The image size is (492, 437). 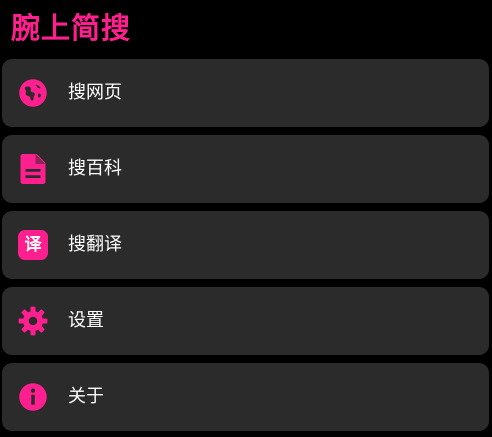 I want to click on translate-icon: 译, so click(x=33, y=245).